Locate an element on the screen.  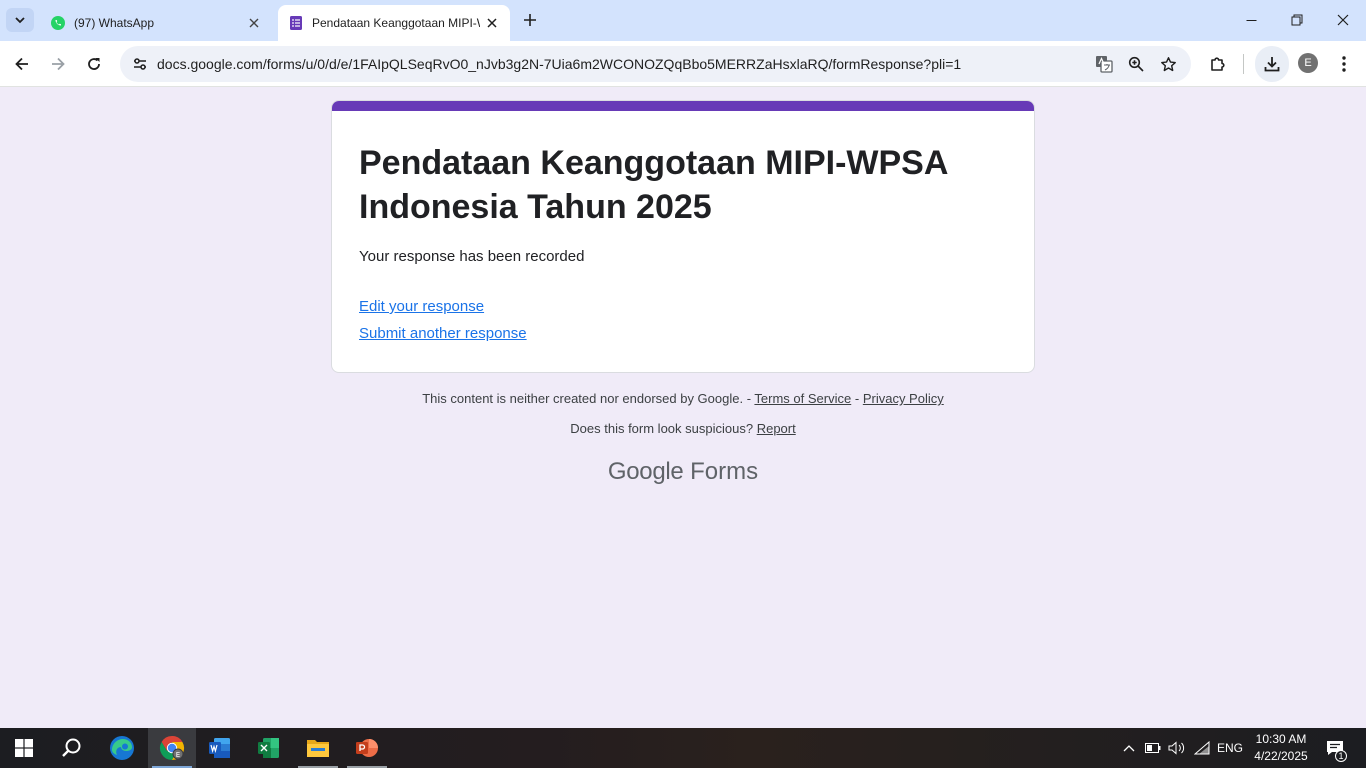
tab-search-button is located at coordinates (20, 20).